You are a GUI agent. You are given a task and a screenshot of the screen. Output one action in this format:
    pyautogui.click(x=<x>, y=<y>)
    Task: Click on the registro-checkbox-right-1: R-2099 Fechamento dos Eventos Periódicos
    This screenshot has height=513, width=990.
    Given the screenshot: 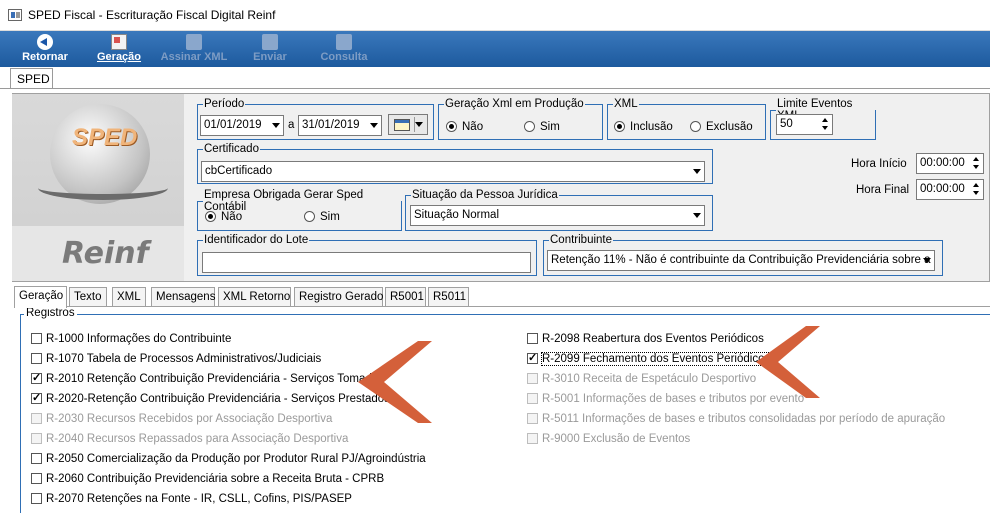 What is the action you would take?
    pyautogui.click(x=649, y=360)
    